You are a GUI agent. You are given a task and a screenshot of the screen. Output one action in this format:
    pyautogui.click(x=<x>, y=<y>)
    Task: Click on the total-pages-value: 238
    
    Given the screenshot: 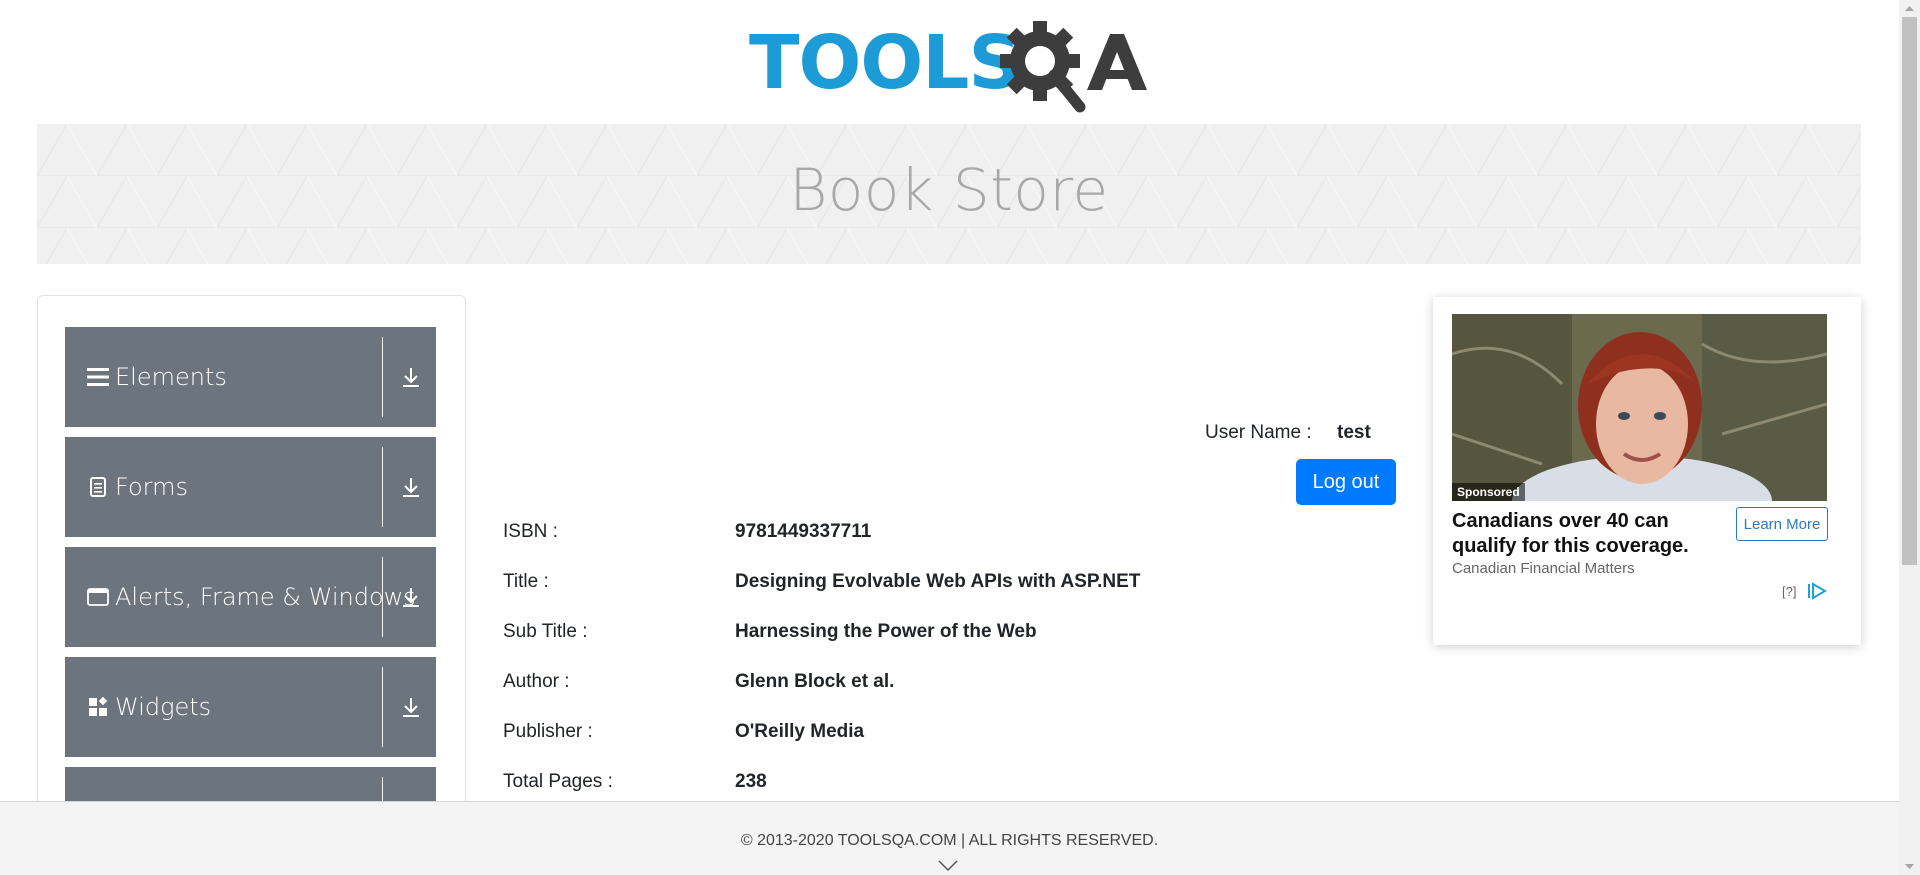 What is the action you would take?
    pyautogui.click(x=751, y=781)
    